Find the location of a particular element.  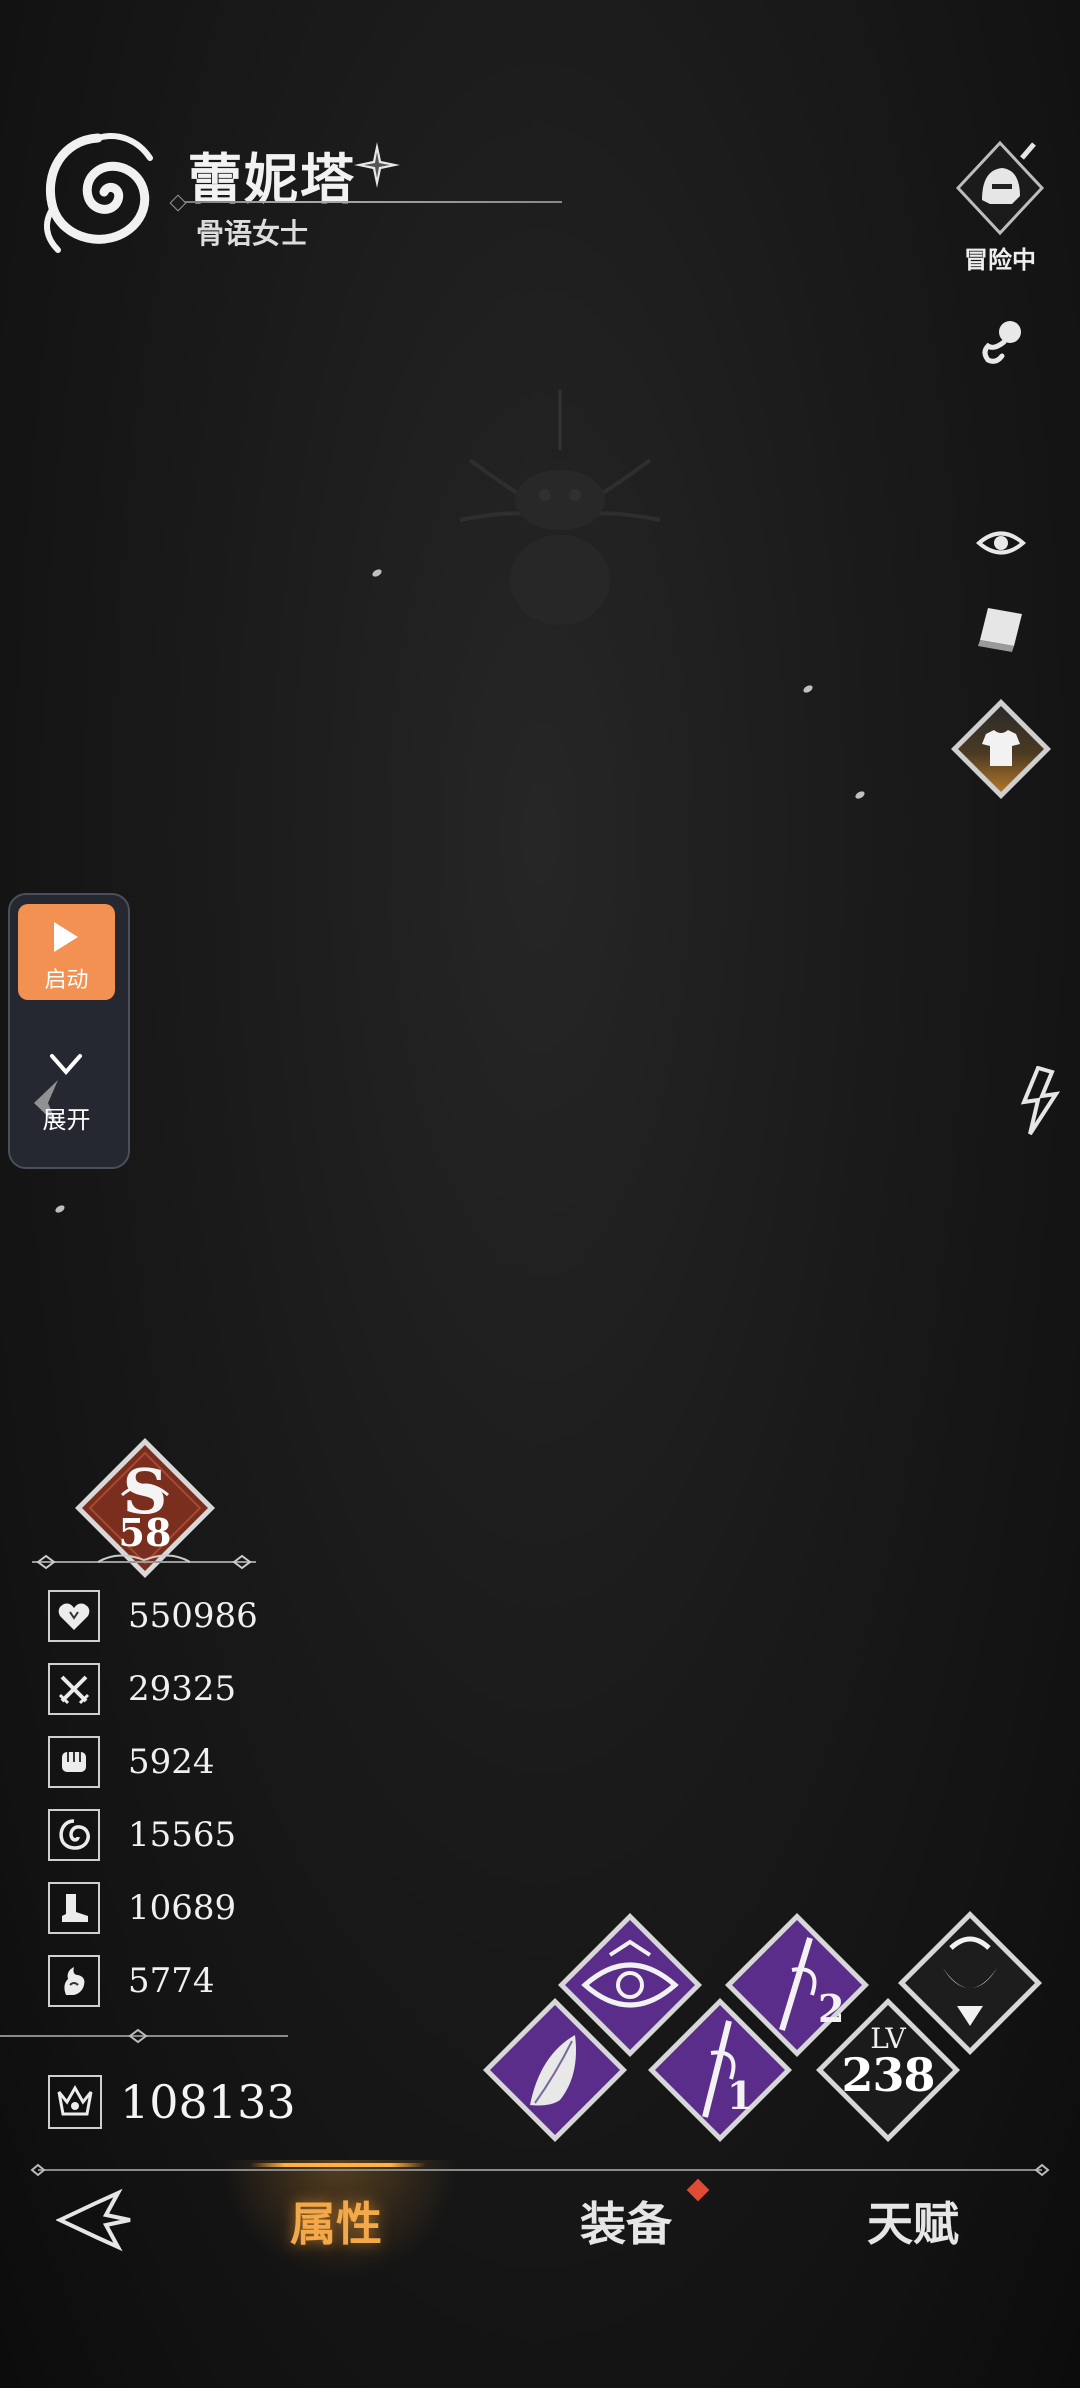

lightning-icon is located at coordinates (1039, 1101).